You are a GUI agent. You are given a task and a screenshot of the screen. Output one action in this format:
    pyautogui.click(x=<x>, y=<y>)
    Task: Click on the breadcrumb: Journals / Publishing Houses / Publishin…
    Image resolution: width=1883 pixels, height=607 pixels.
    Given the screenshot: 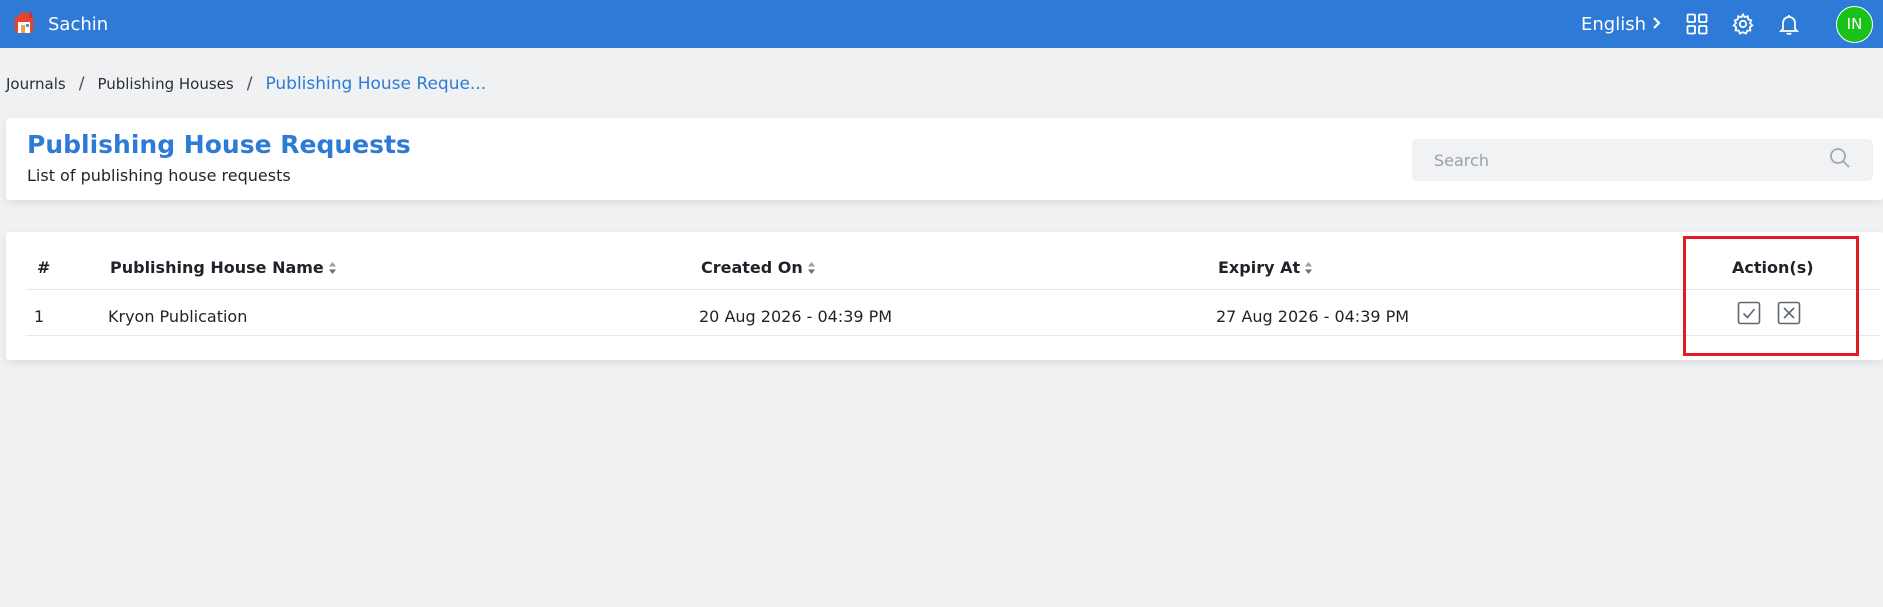 What is the action you would take?
    pyautogui.click(x=246, y=84)
    